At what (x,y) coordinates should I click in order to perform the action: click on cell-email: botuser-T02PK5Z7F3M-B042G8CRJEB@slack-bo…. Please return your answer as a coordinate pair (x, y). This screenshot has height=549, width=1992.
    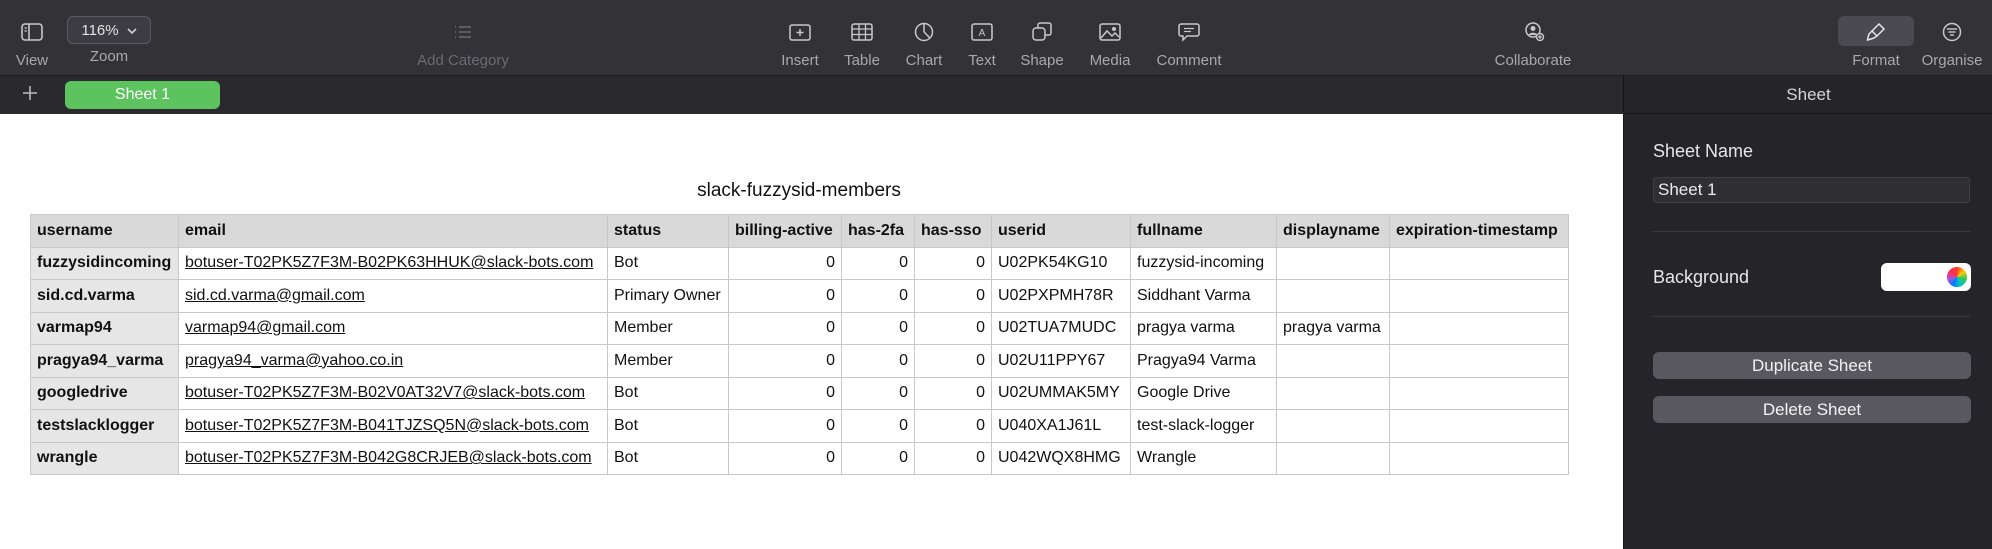
    Looking at the image, I should click on (393, 458).